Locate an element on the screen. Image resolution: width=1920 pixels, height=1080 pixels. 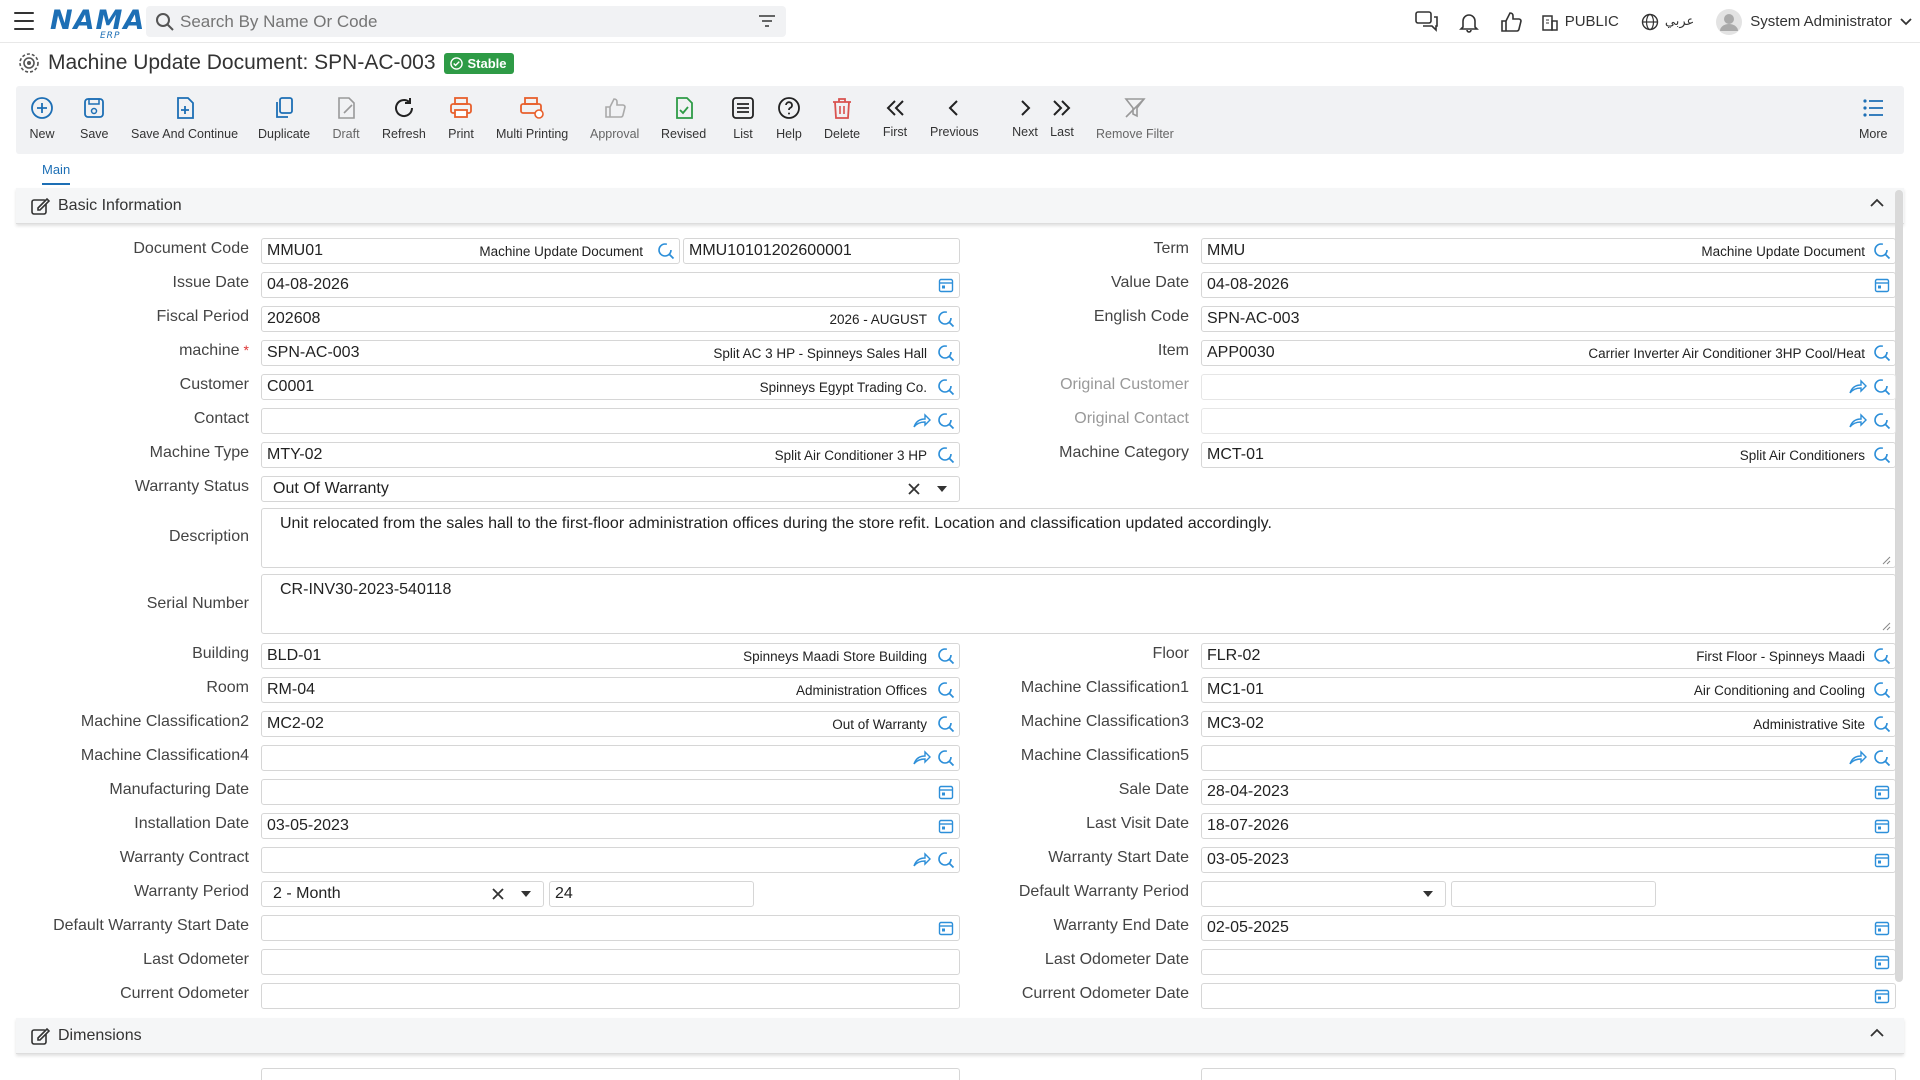
remove-filter-button: Remove Filter is located at coordinates (1135, 117).